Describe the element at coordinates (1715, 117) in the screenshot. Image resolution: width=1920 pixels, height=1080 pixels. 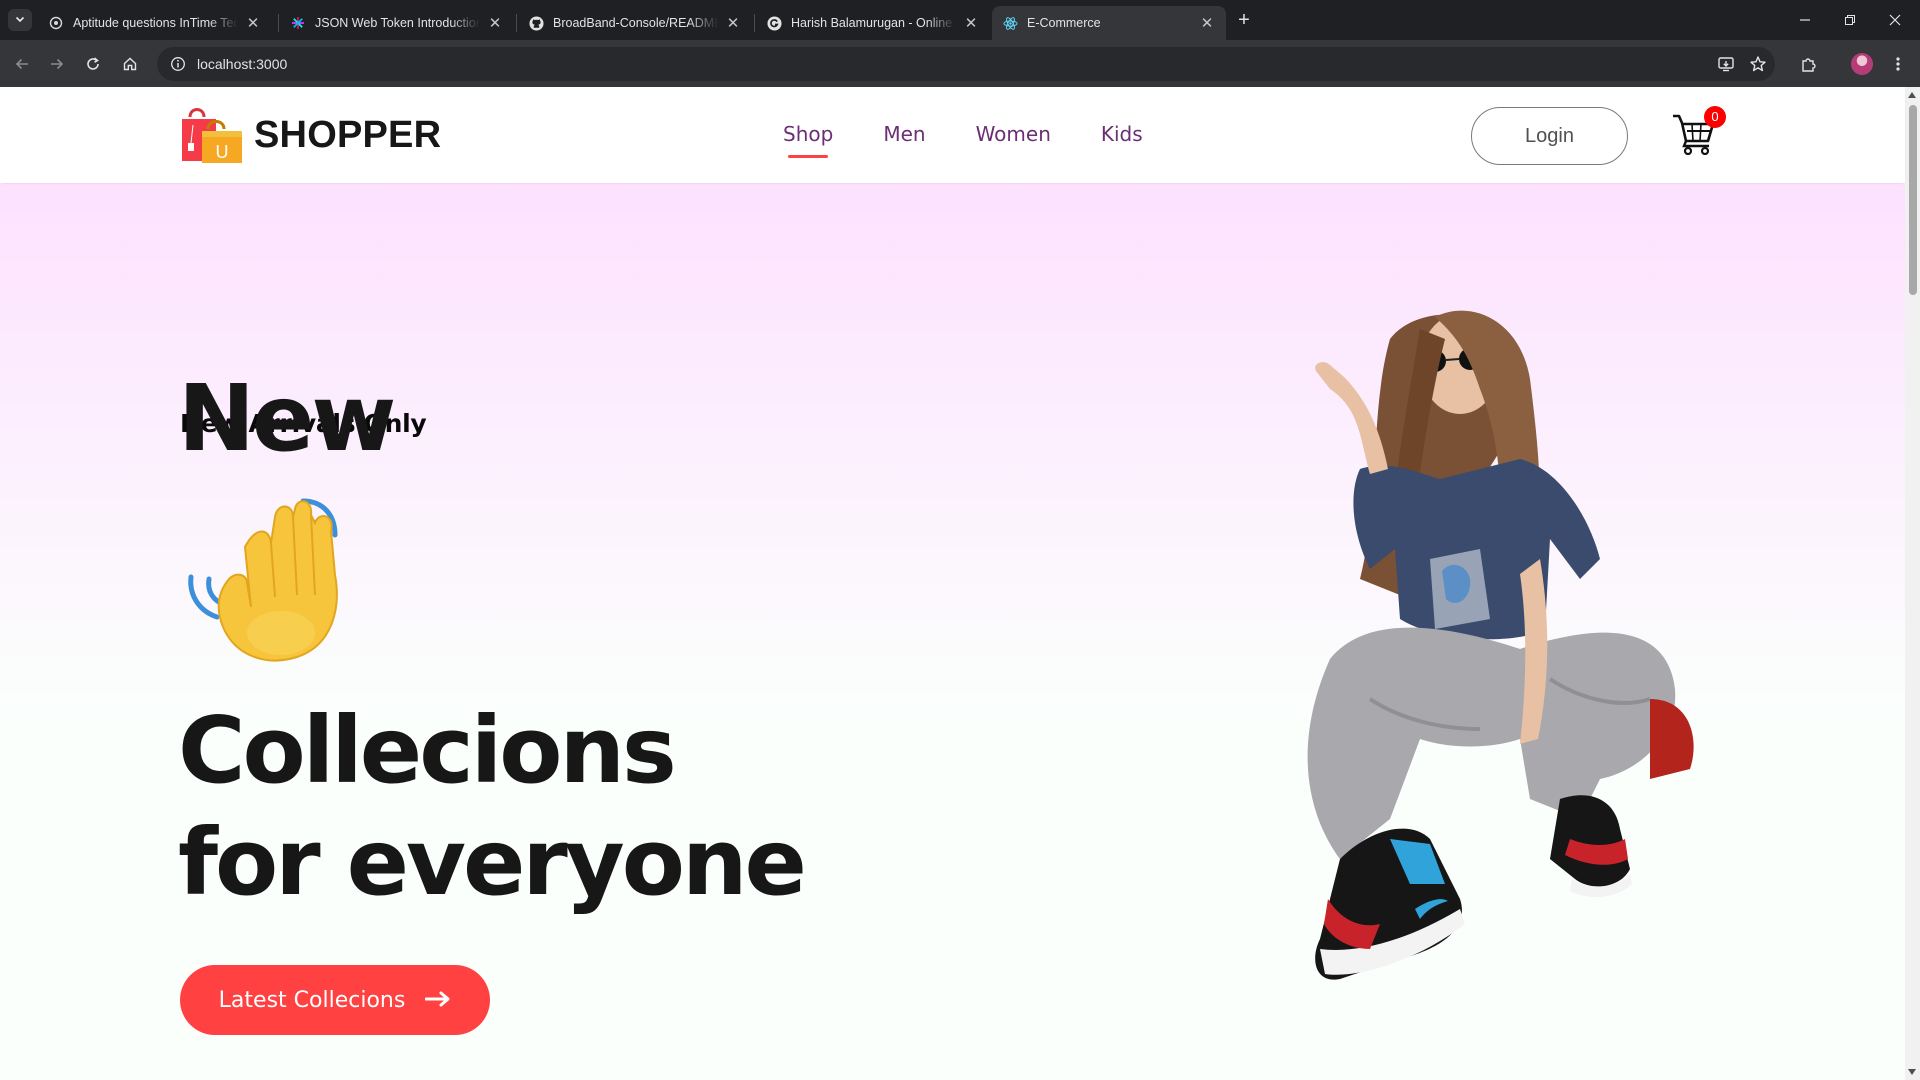
I see `cart-count-badge: 0` at that location.